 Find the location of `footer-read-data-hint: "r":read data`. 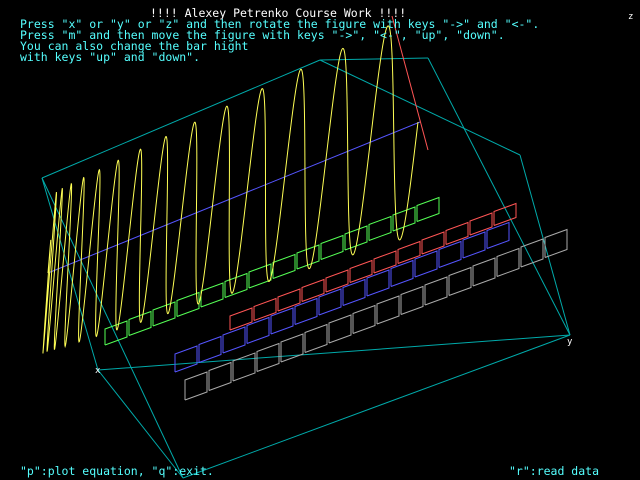

footer-read-data-hint: "r":read data is located at coordinates (554, 471).